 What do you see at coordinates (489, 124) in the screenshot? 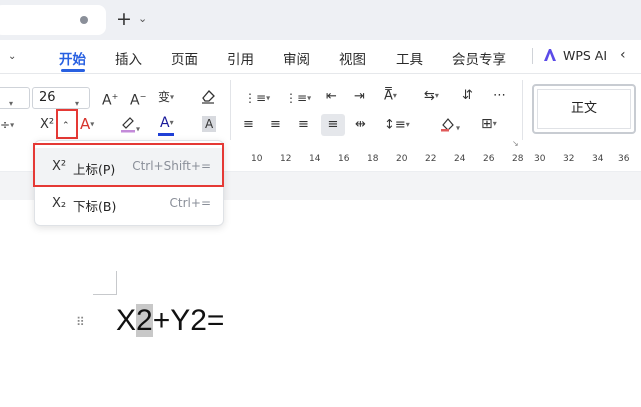
I see `borders-icon: ⊞▾` at bounding box center [489, 124].